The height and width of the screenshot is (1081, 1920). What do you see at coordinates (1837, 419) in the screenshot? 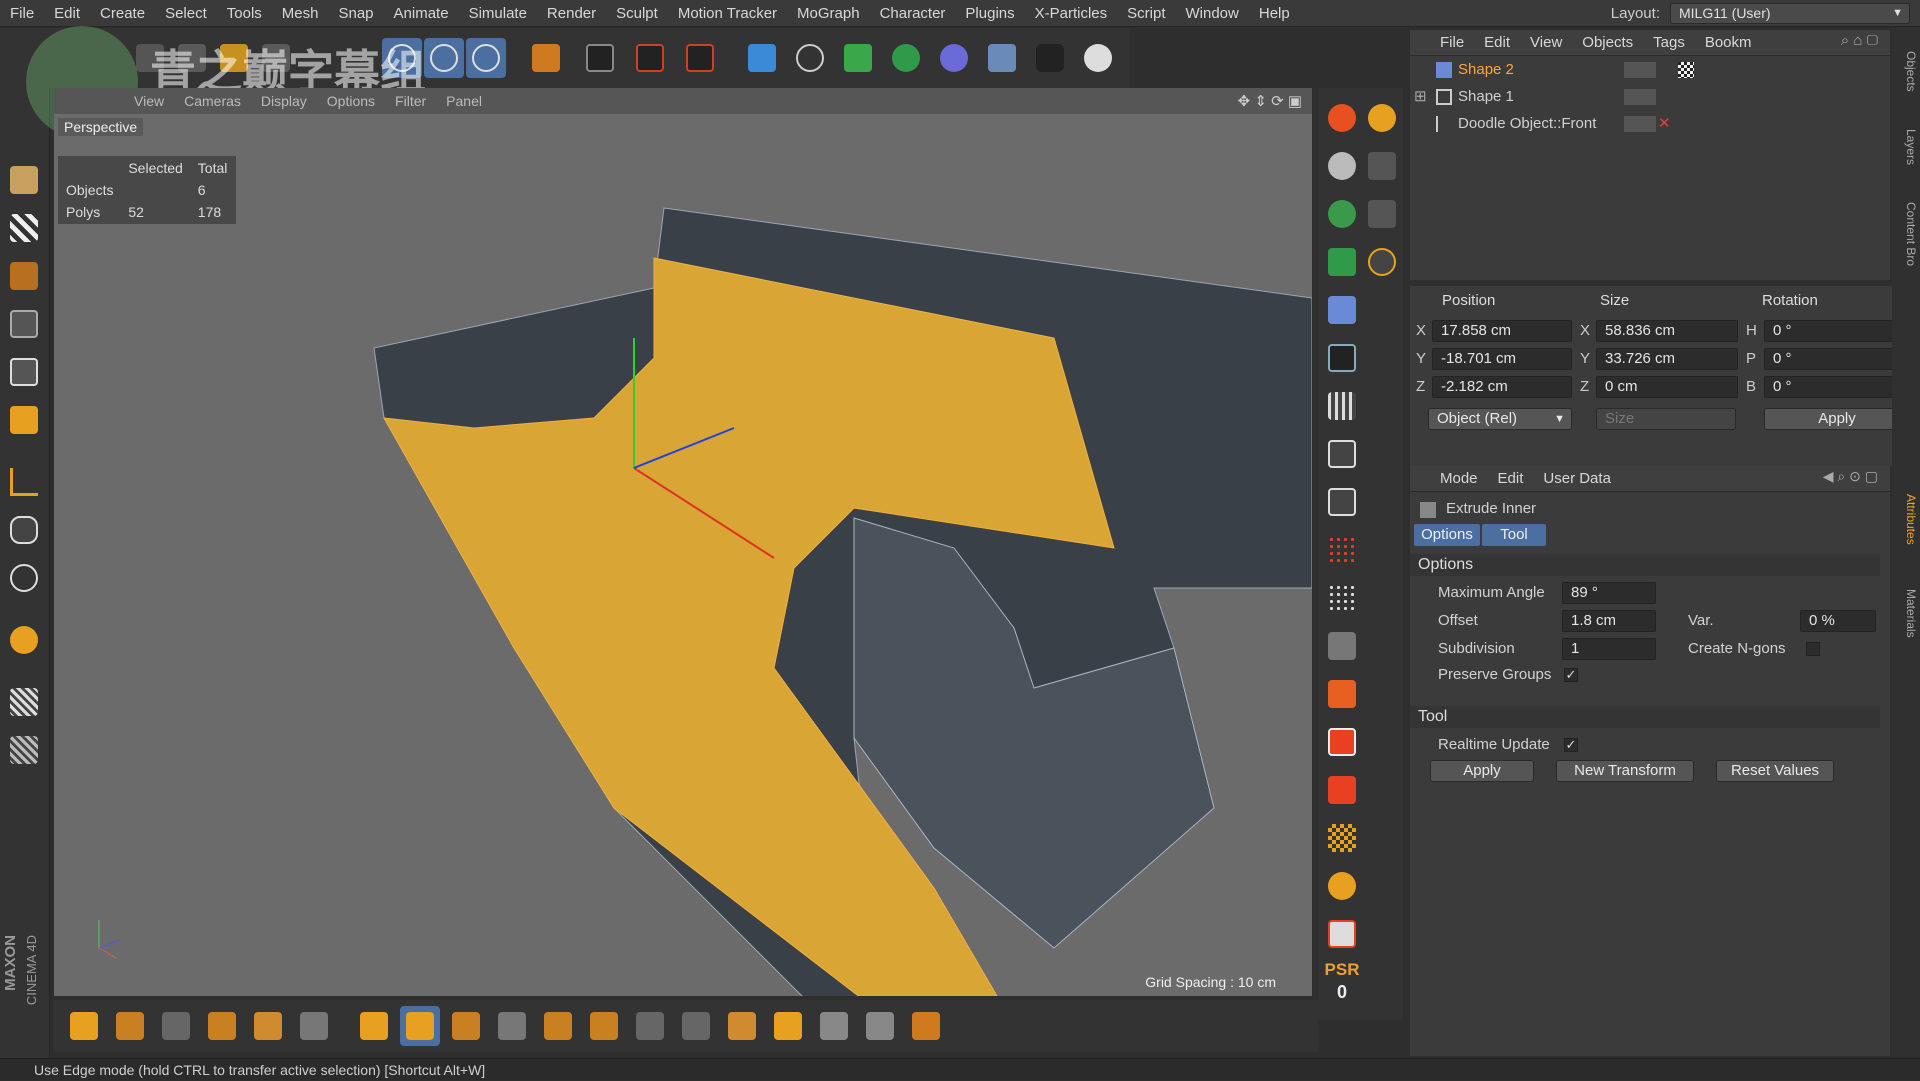
I see `coordinate-apply-button: Apply` at bounding box center [1837, 419].